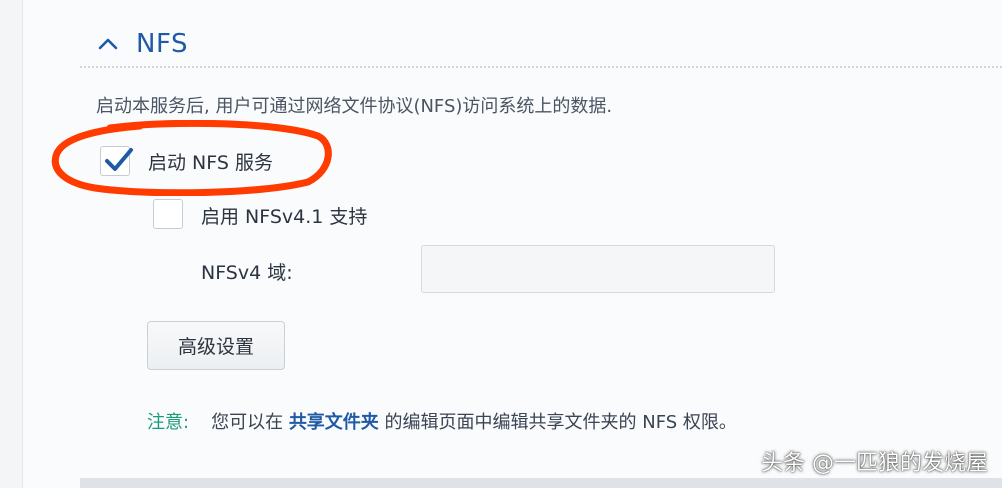  I want to click on note-text-after: 的编辑页面中编辑共享文件夹的 NFS 权限。, so click(560, 422).